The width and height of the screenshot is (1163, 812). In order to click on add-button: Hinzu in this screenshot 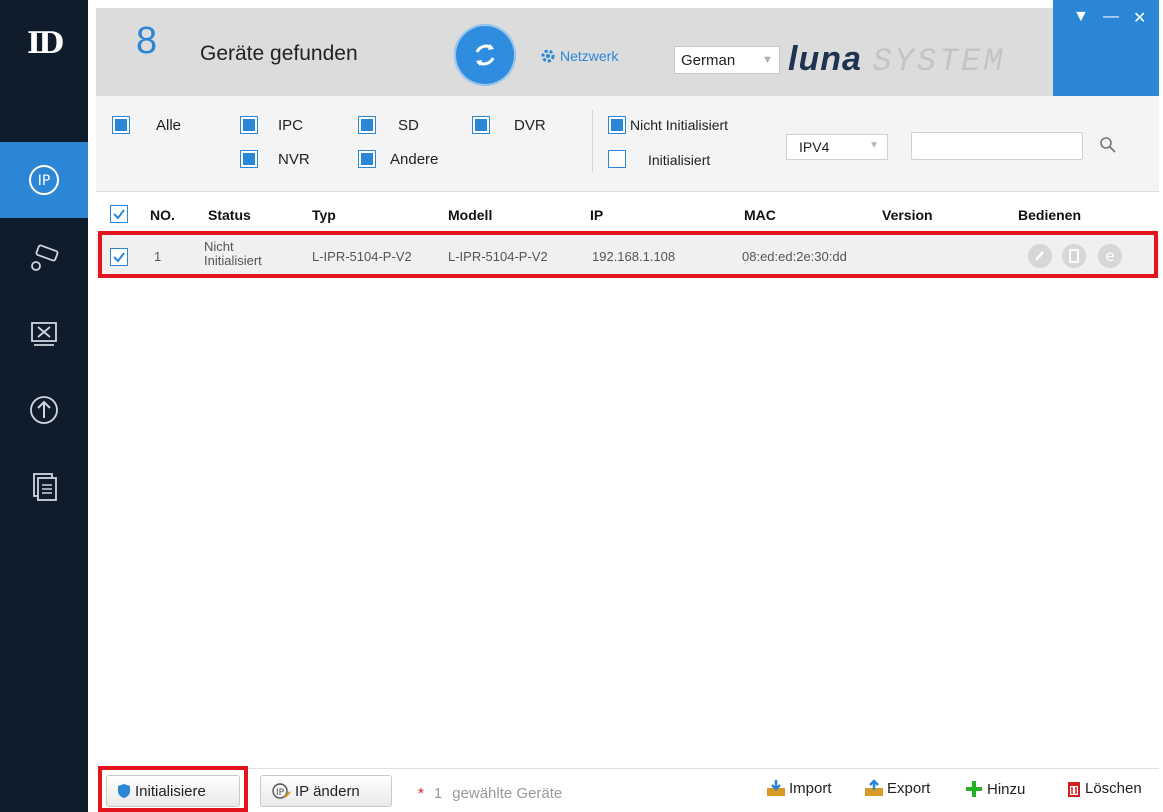, I will do `click(994, 789)`.